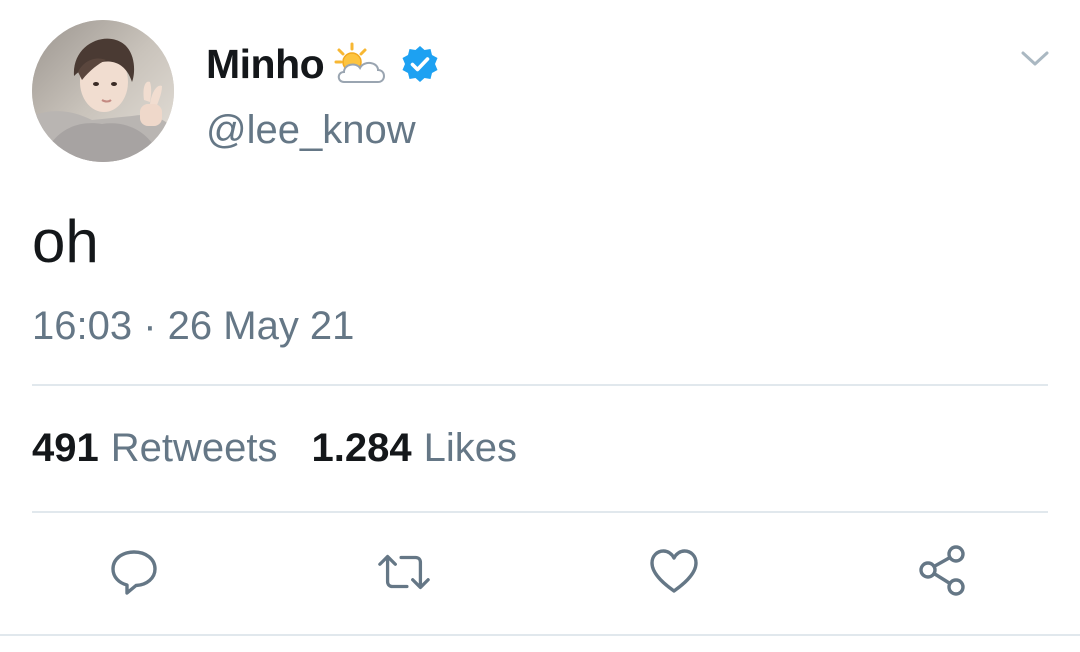 Image resolution: width=1080 pixels, height=652 pixels. I want to click on reply-icon, so click(134, 572).